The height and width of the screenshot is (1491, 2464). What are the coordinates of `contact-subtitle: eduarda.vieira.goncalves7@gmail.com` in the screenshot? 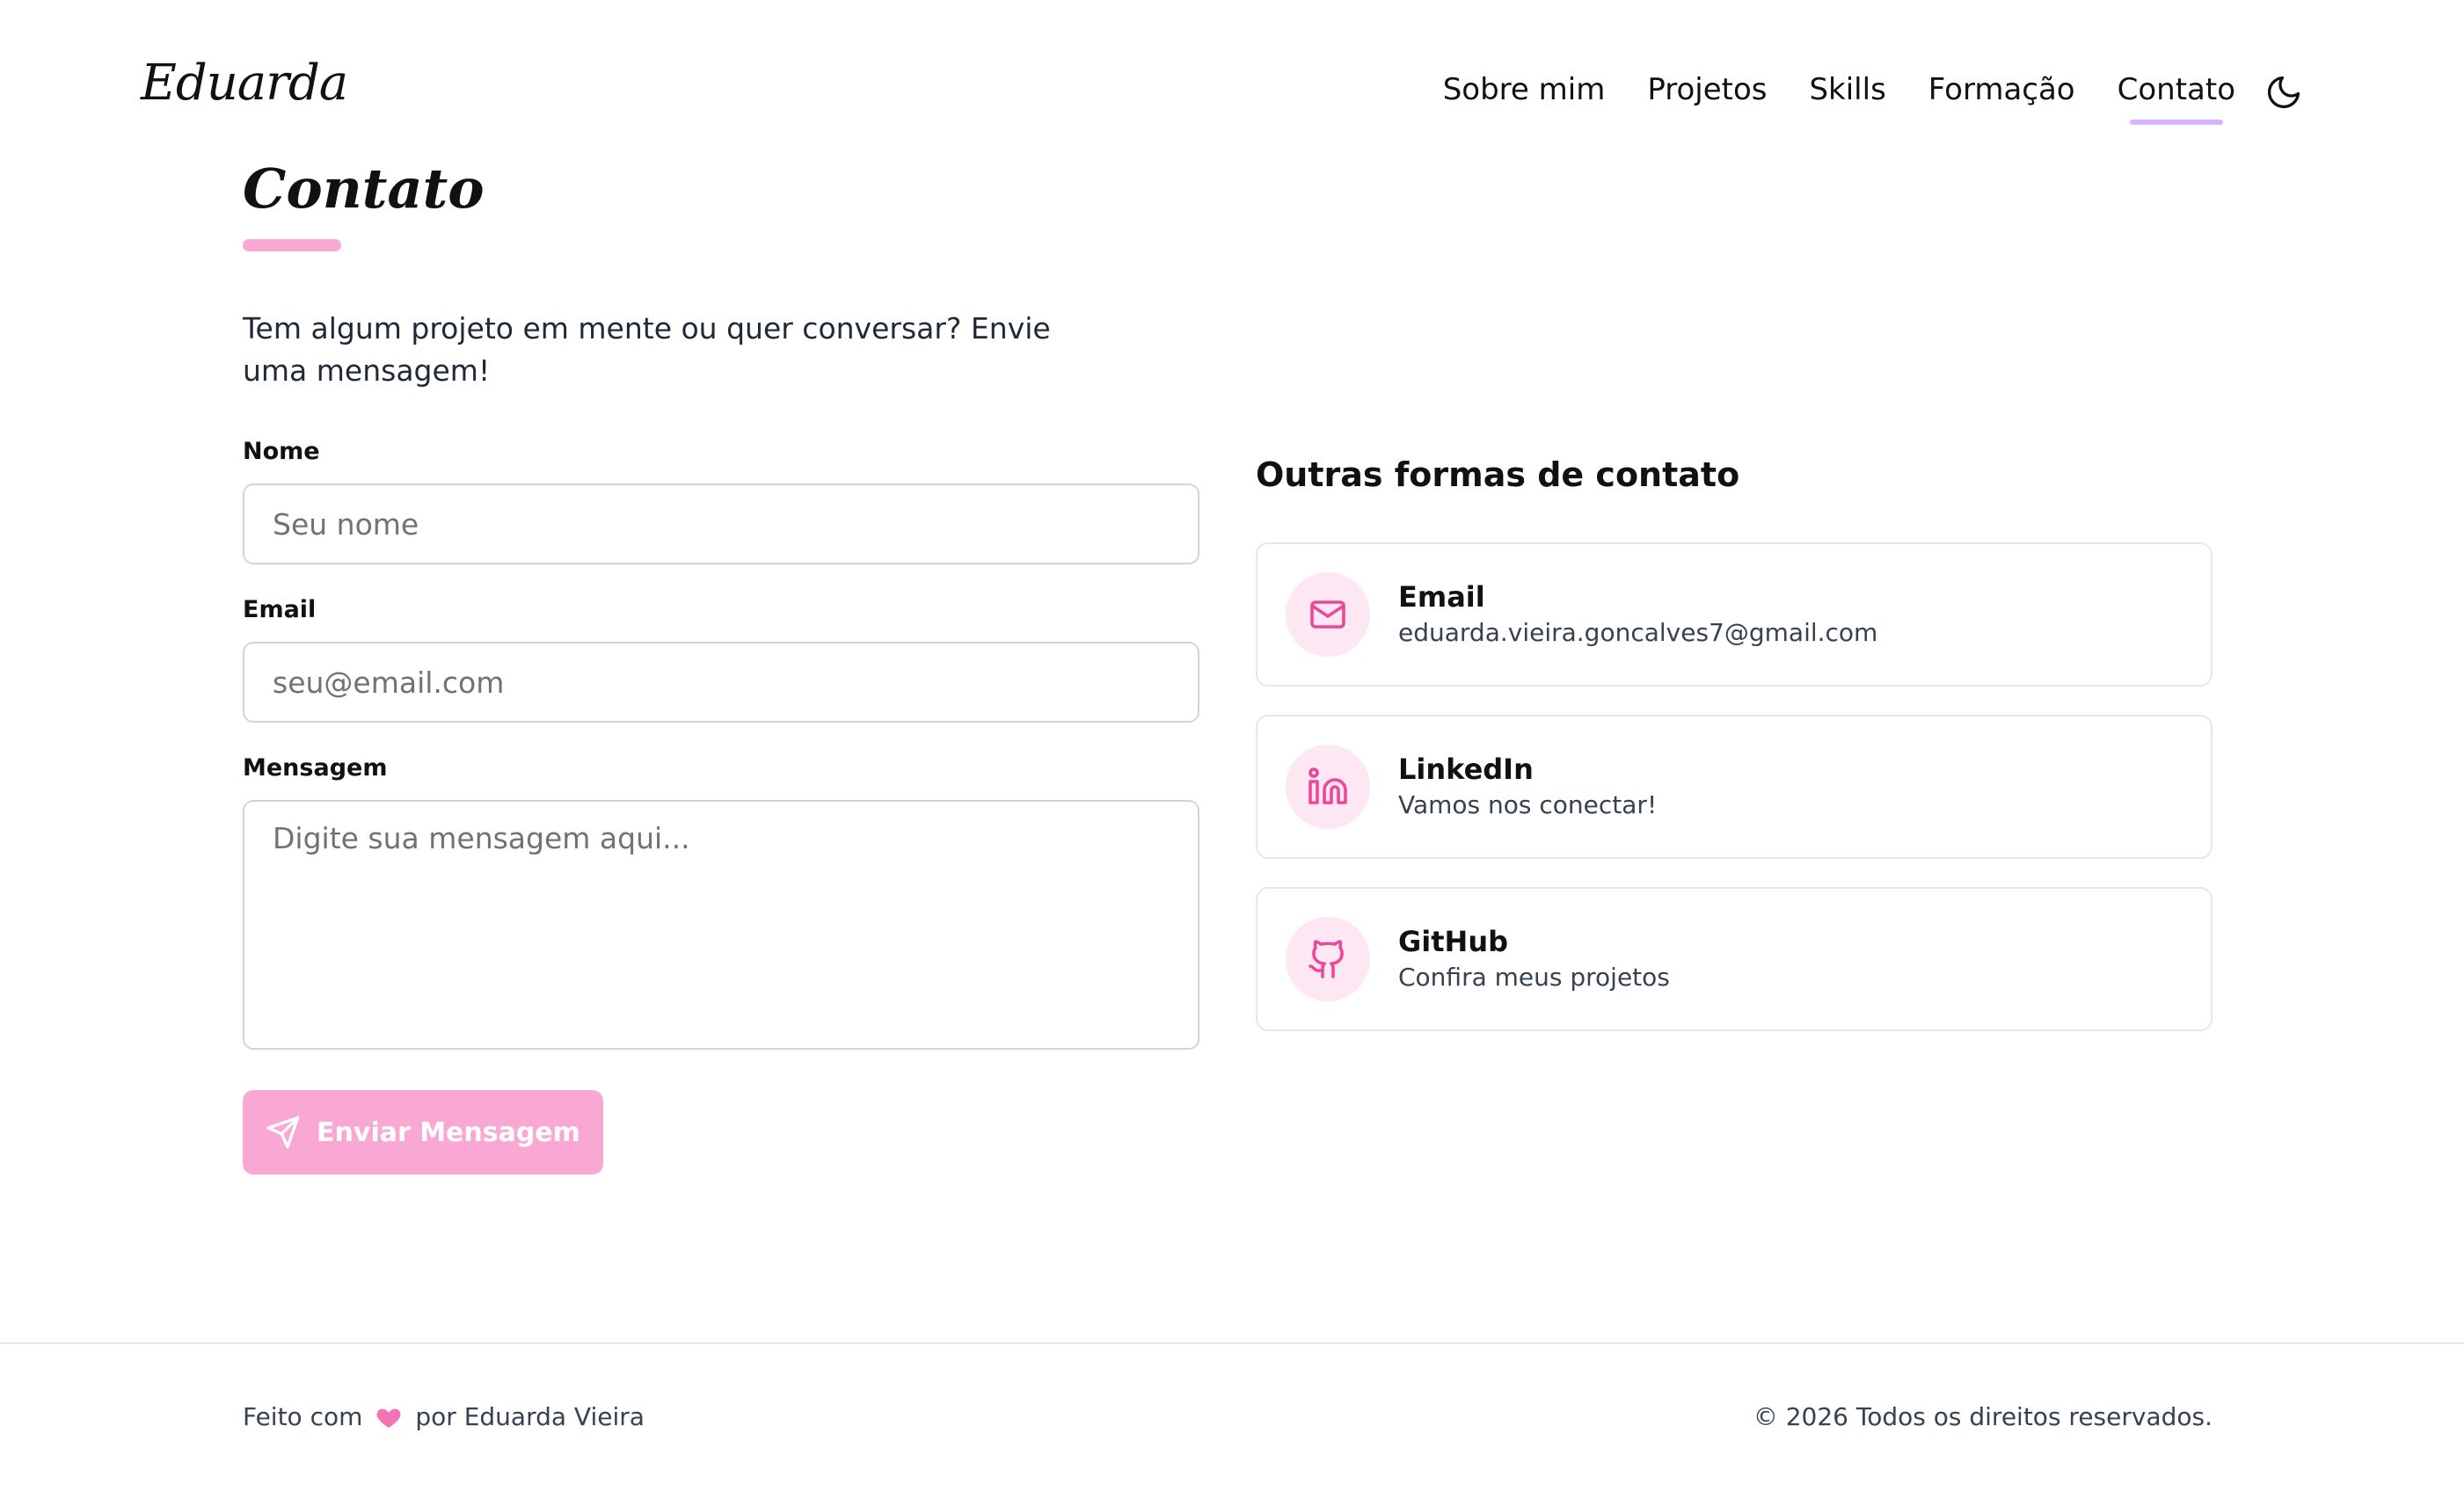 It's located at (1638, 632).